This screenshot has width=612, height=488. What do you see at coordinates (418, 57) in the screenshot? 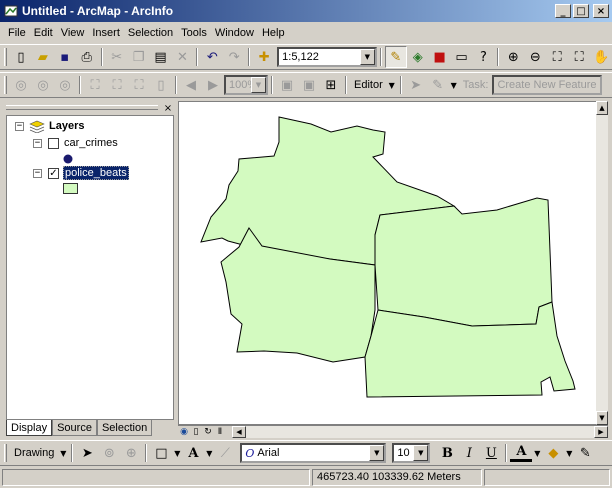
I see `arctoolbox-icon: ◈` at bounding box center [418, 57].